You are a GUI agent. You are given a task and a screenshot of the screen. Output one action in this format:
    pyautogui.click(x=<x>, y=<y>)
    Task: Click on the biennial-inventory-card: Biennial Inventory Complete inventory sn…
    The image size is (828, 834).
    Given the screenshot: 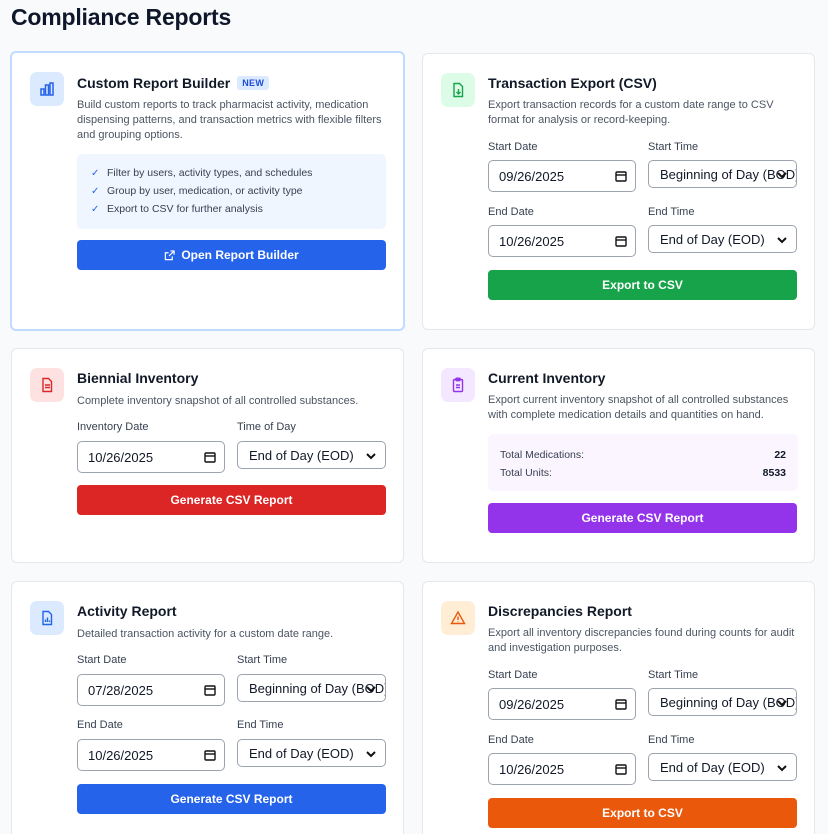 What is the action you would take?
    pyautogui.click(x=207, y=455)
    